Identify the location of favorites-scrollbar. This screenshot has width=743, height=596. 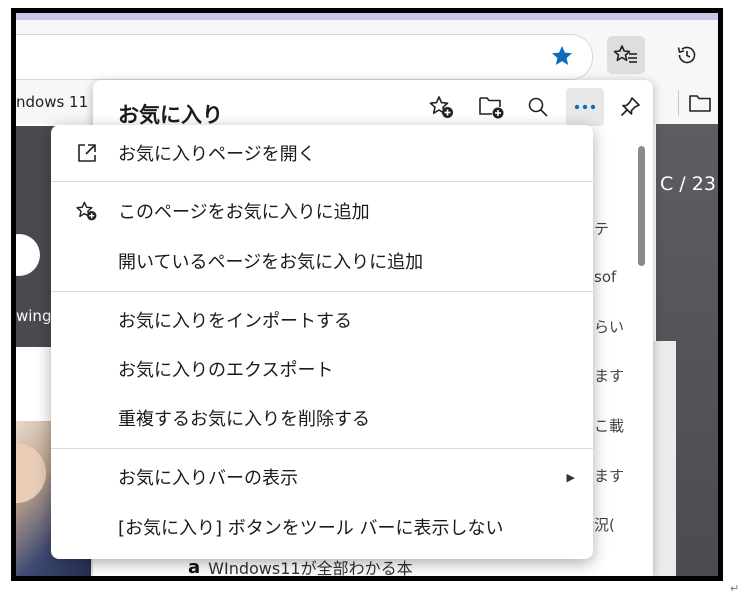
(641, 206).